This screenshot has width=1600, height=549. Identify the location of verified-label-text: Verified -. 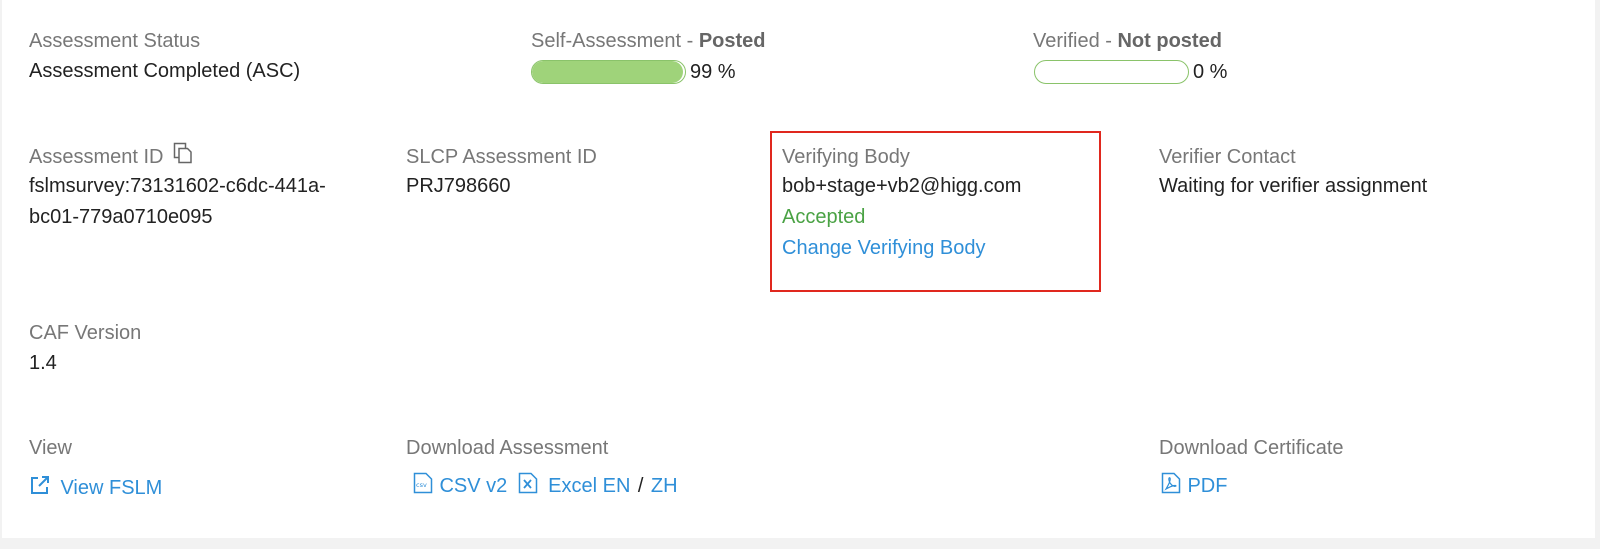
(1075, 41).